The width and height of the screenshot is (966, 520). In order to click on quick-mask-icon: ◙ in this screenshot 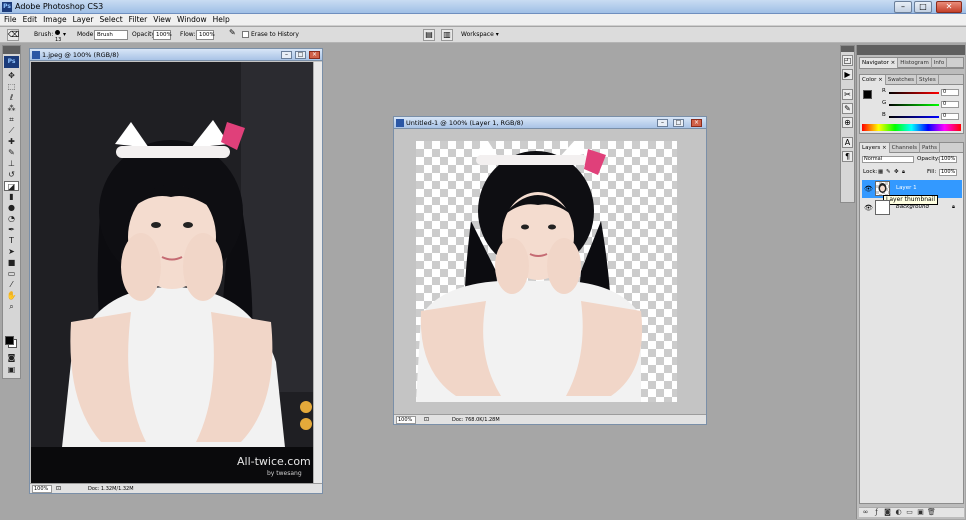, I will do `click(11, 358)`.